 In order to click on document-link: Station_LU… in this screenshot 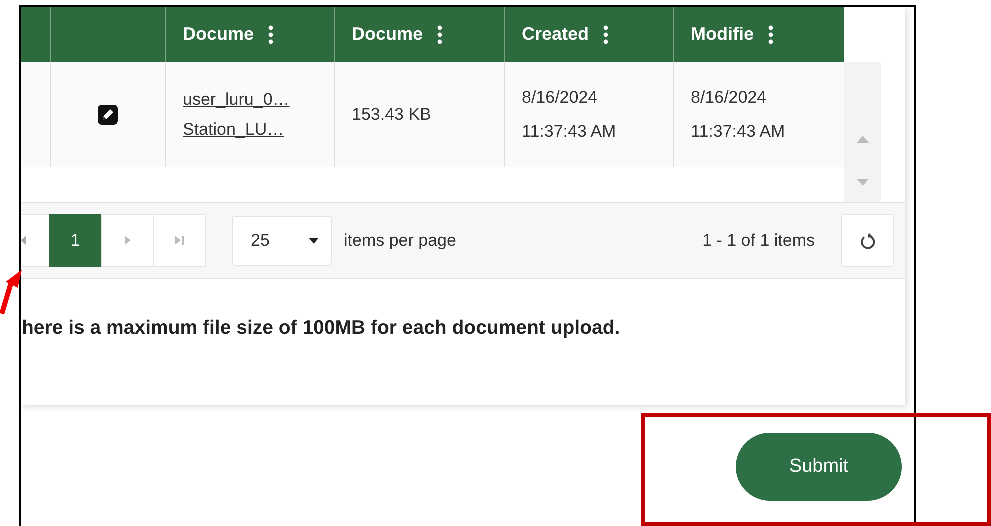, I will do `click(236, 129)`.